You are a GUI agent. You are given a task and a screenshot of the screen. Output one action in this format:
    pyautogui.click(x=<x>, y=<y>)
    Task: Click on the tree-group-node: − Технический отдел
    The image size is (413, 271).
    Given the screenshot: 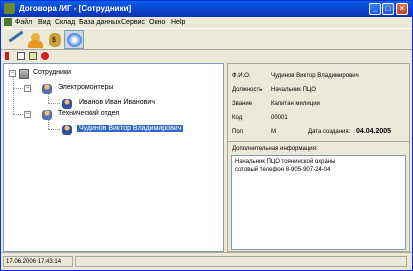 What is the action you would take?
    pyautogui.click(x=84, y=114)
    